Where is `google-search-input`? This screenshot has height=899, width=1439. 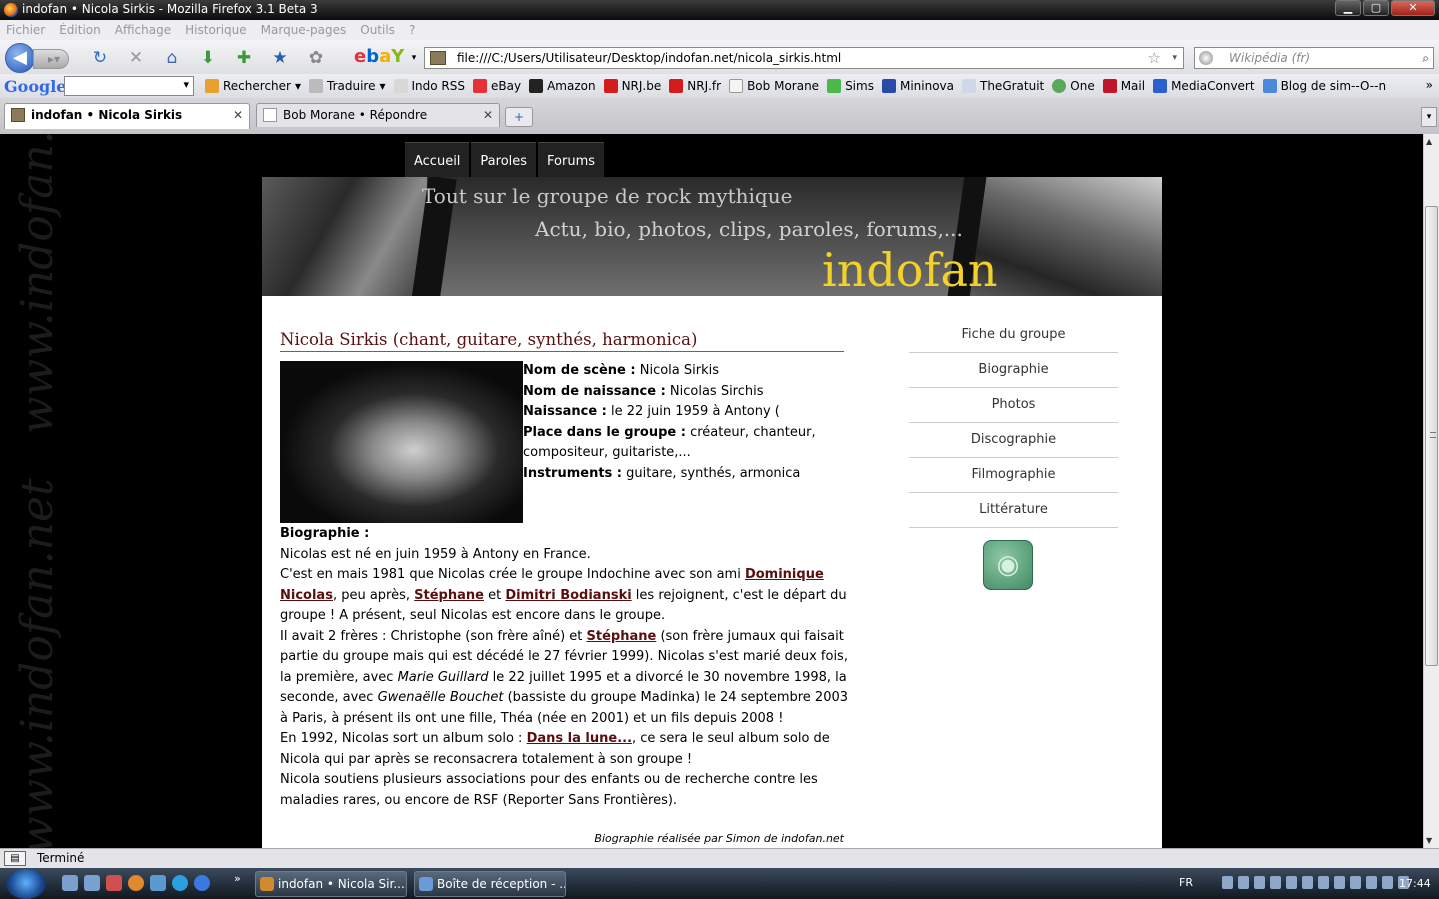
google-search-input is located at coordinates (129, 86).